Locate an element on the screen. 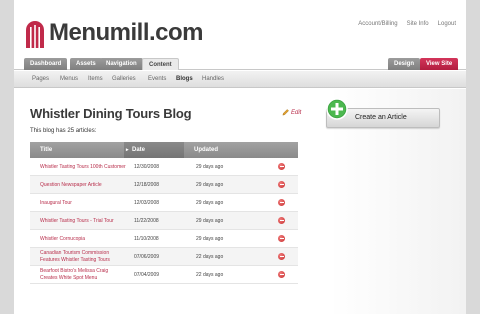 The height and width of the screenshot is (314, 480). article-title-link: Whistler Tasting Tours 100th Customer is located at coordinates (83, 167).